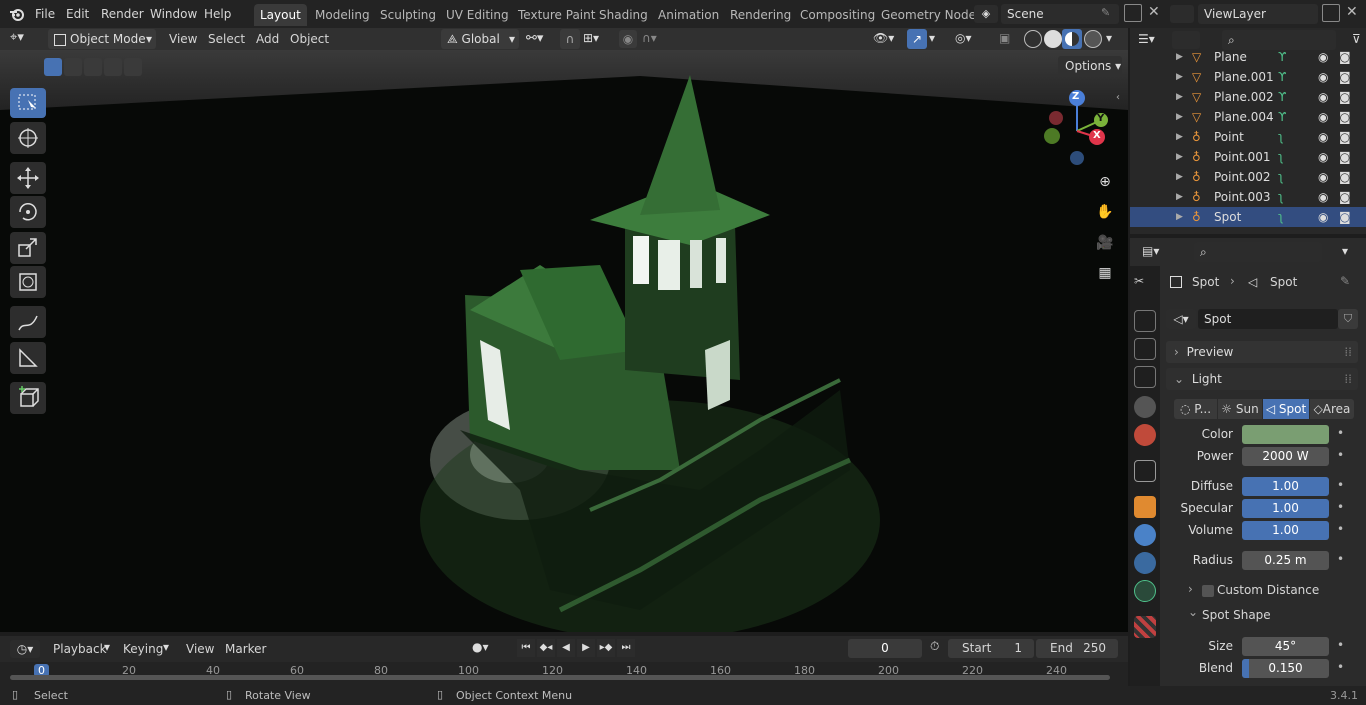 The width and height of the screenshot is (1366, 705). I want to click on light-name-field: Spot, so click(1268, 319).